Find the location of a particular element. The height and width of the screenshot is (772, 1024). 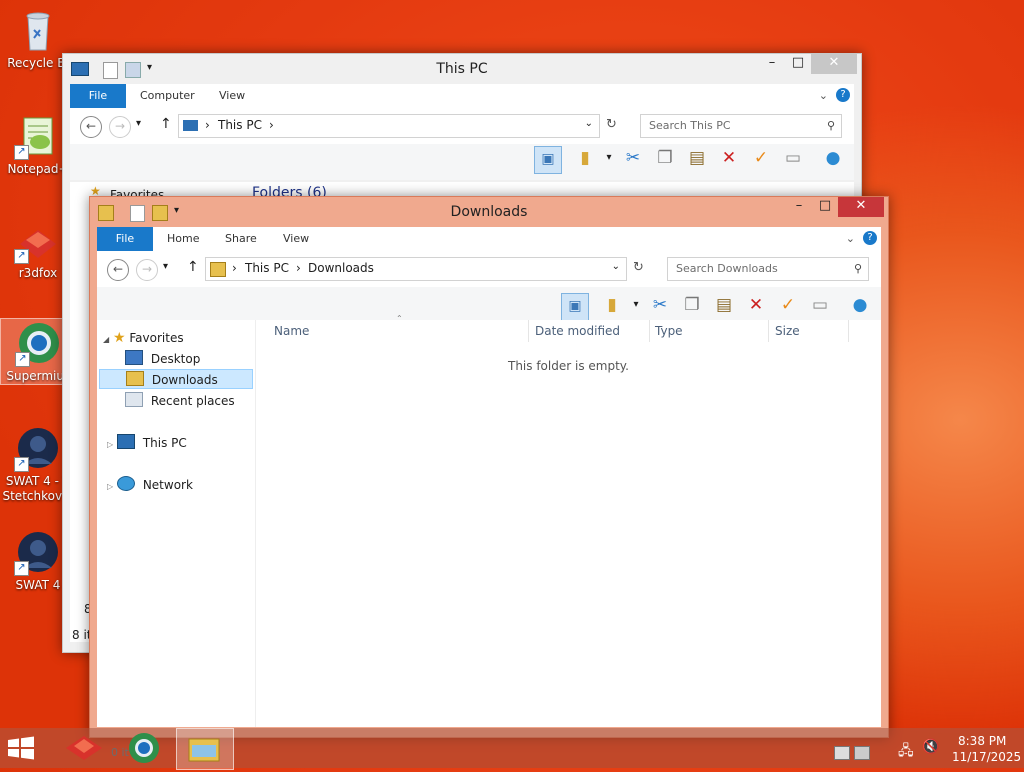

windows-logo-icon is located at coordinates (21, 748).